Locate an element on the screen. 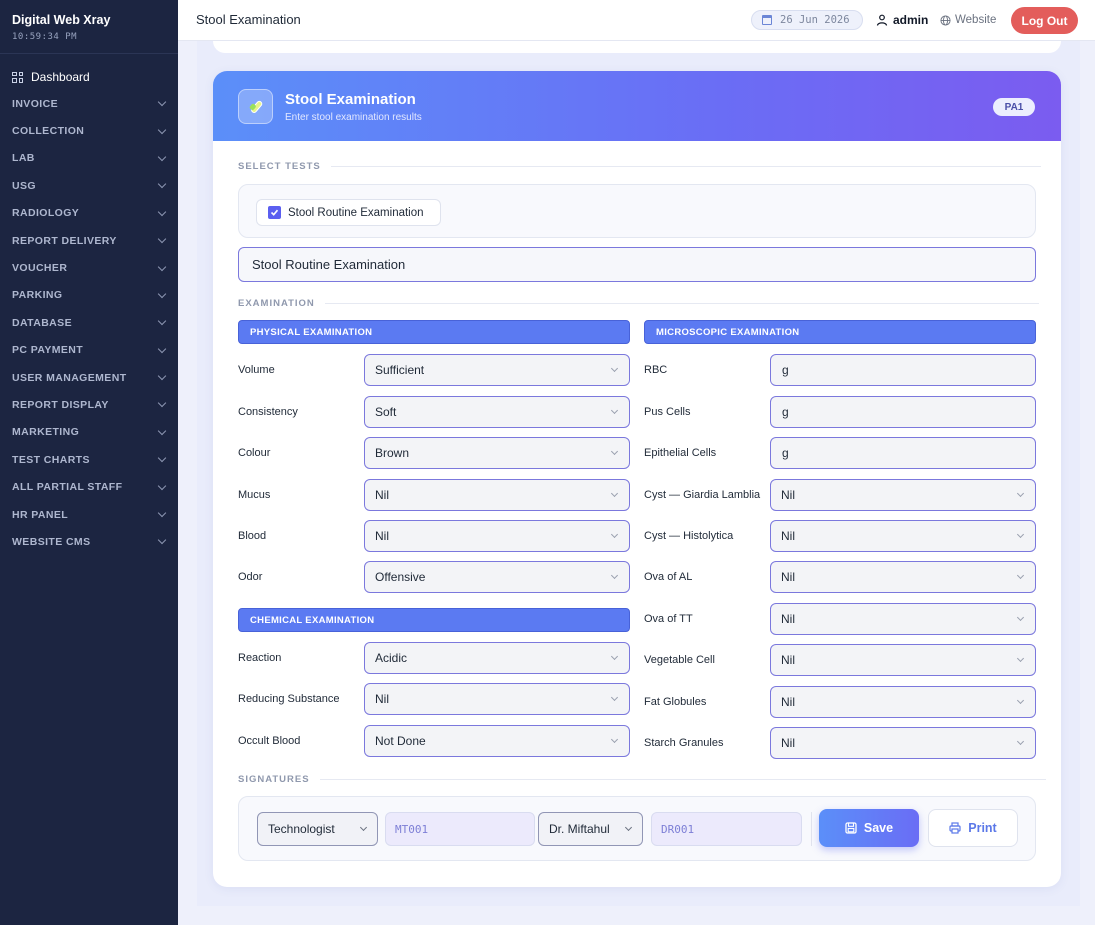 This screenshot has width=1095, height=925. previous-card-edge is located at coordinates (637, 47).